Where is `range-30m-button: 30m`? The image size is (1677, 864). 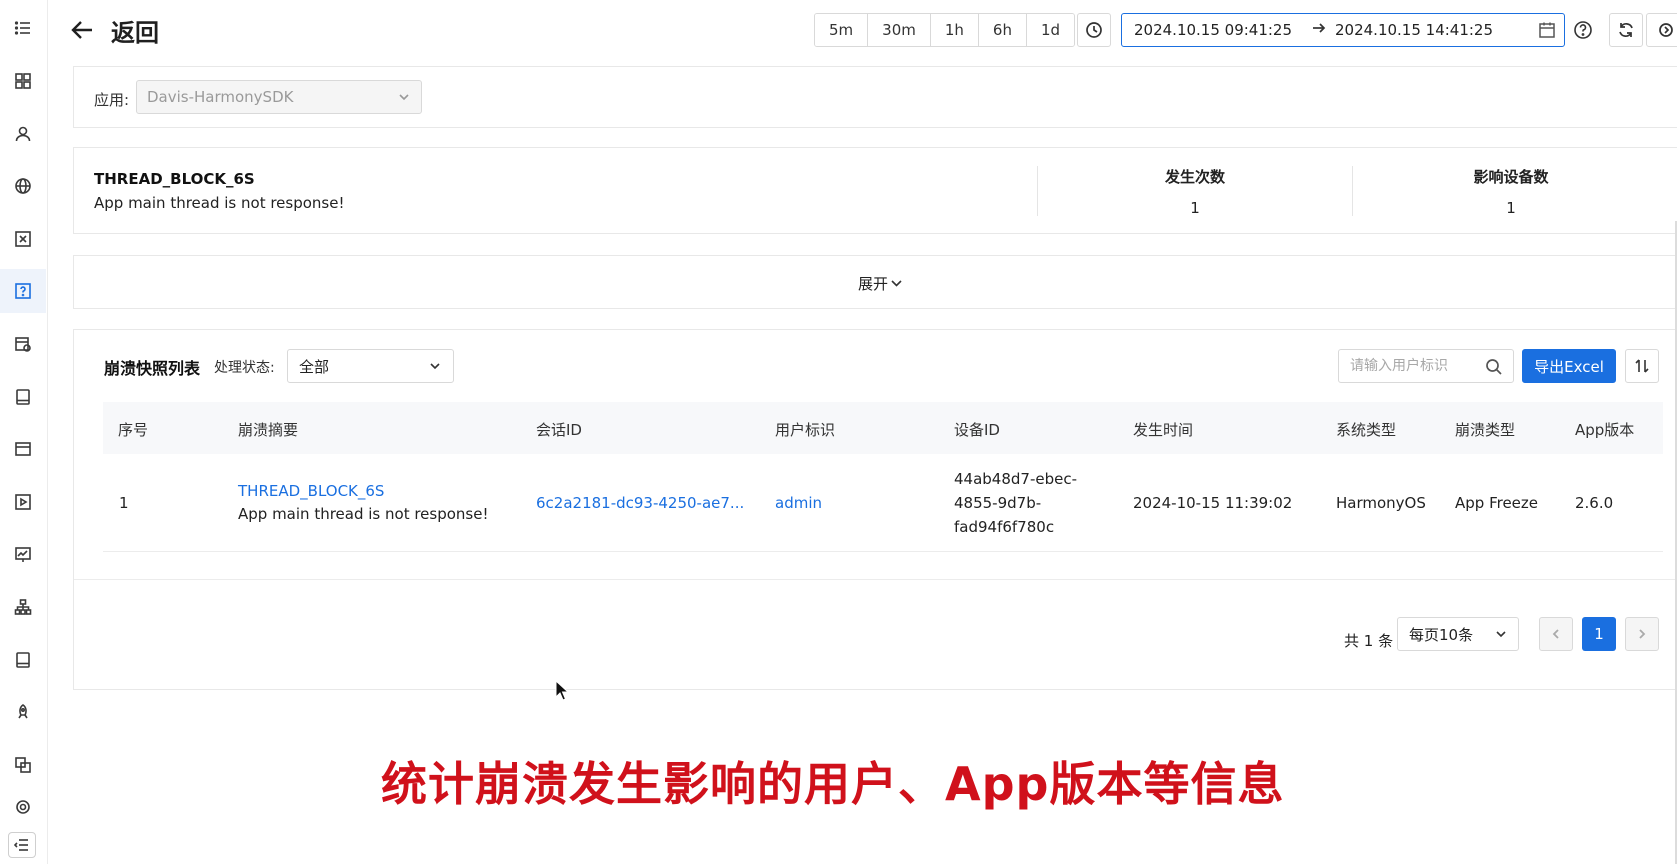 range-30m-button: 30m is located at coordinates (899, 30).